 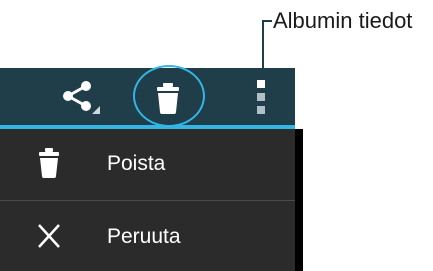 I want to click on menu-divider, so click(x=147, y=200).